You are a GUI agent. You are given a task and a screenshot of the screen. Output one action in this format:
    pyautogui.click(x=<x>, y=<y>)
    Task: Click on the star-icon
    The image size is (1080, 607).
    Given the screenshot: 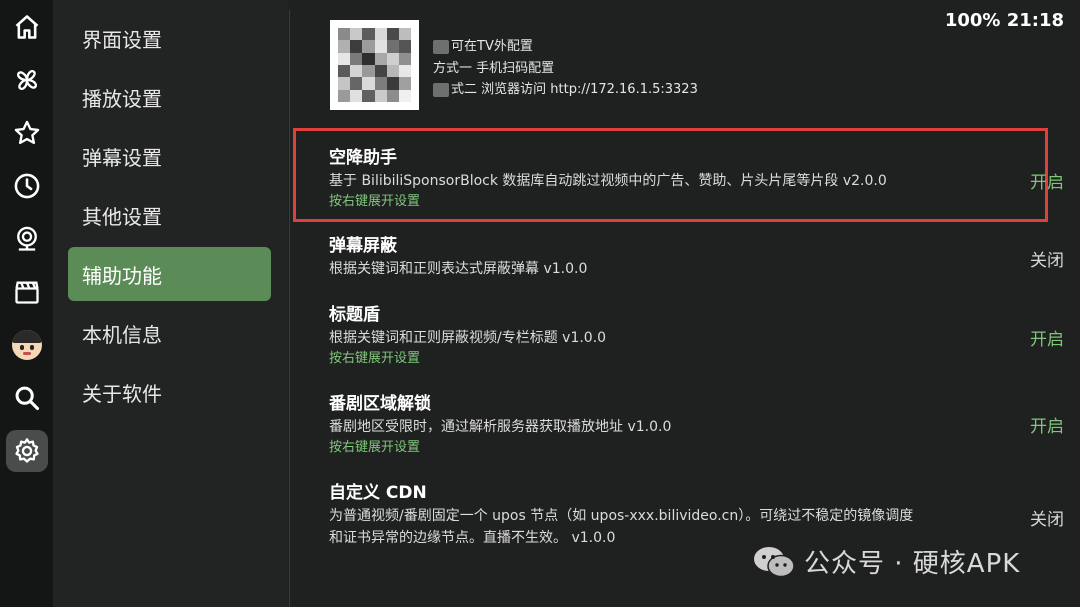 What is the action you would take?
    pyautogui.click(x=27, y=133)
    